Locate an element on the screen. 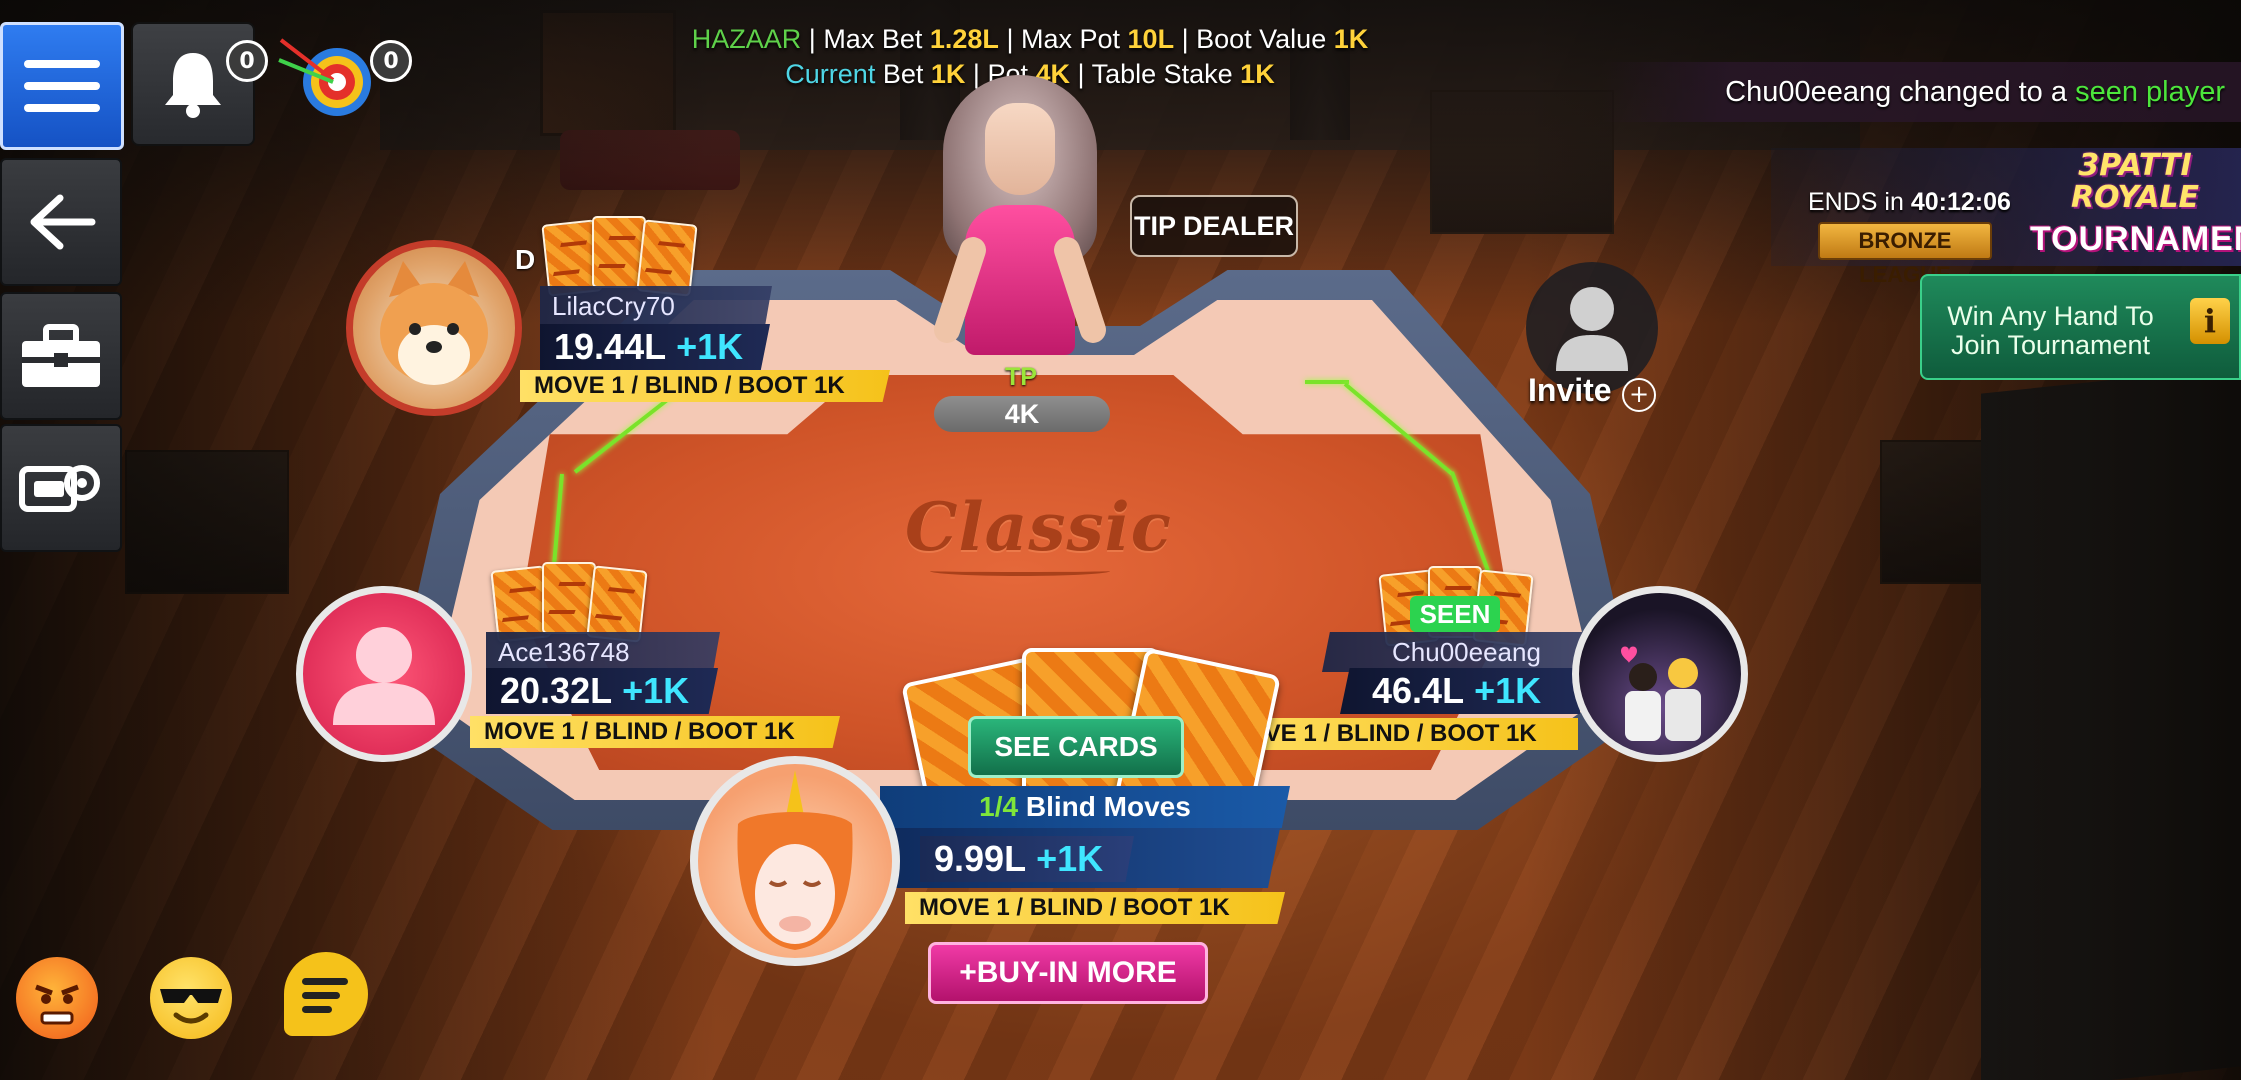  pot-display: 4K is located at coordinates (1022, 414).